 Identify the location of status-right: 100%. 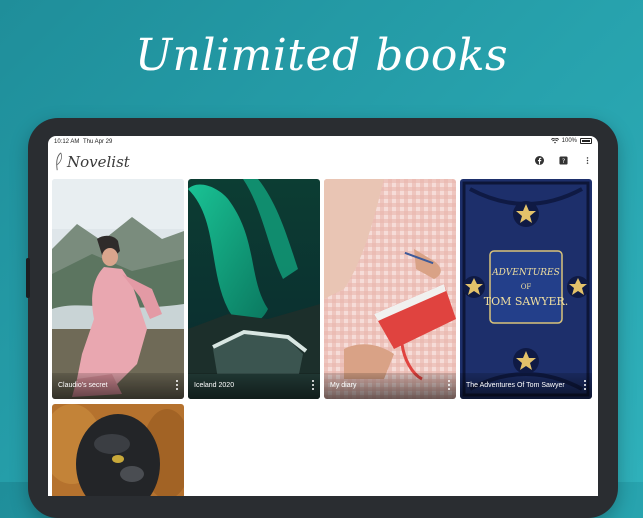
(571, 141).